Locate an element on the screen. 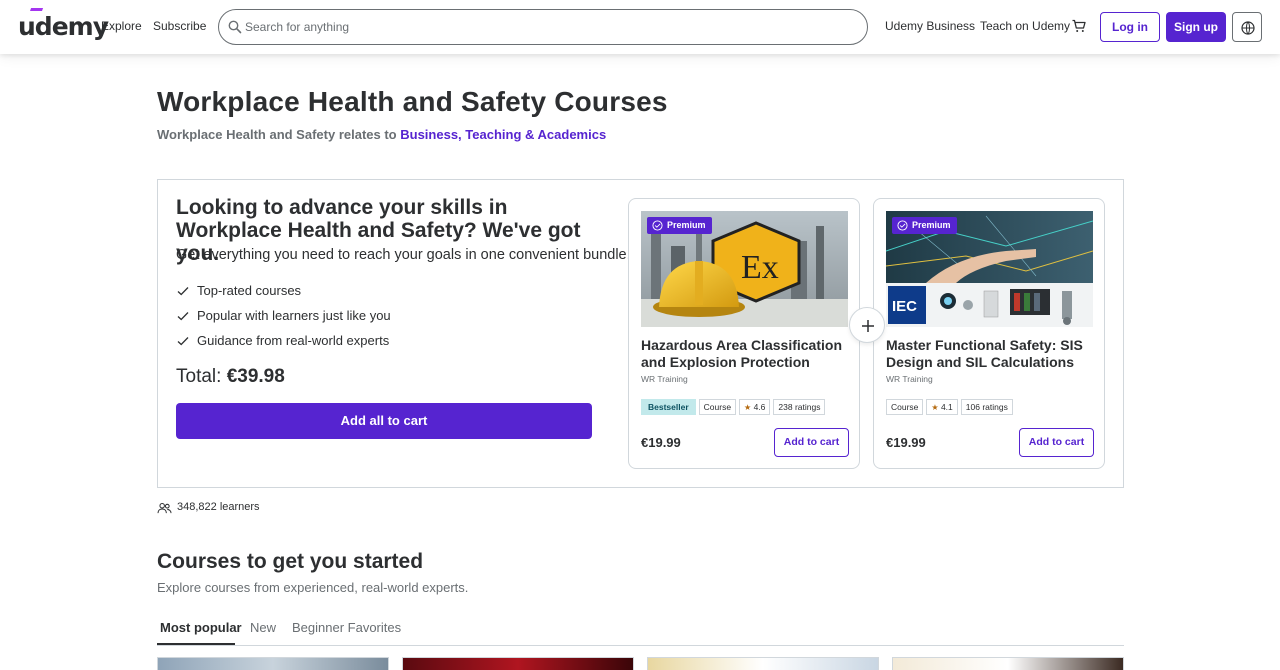 This screenshot has height=670, width=1280. globe-icon is located at coordinates (1248, 28).